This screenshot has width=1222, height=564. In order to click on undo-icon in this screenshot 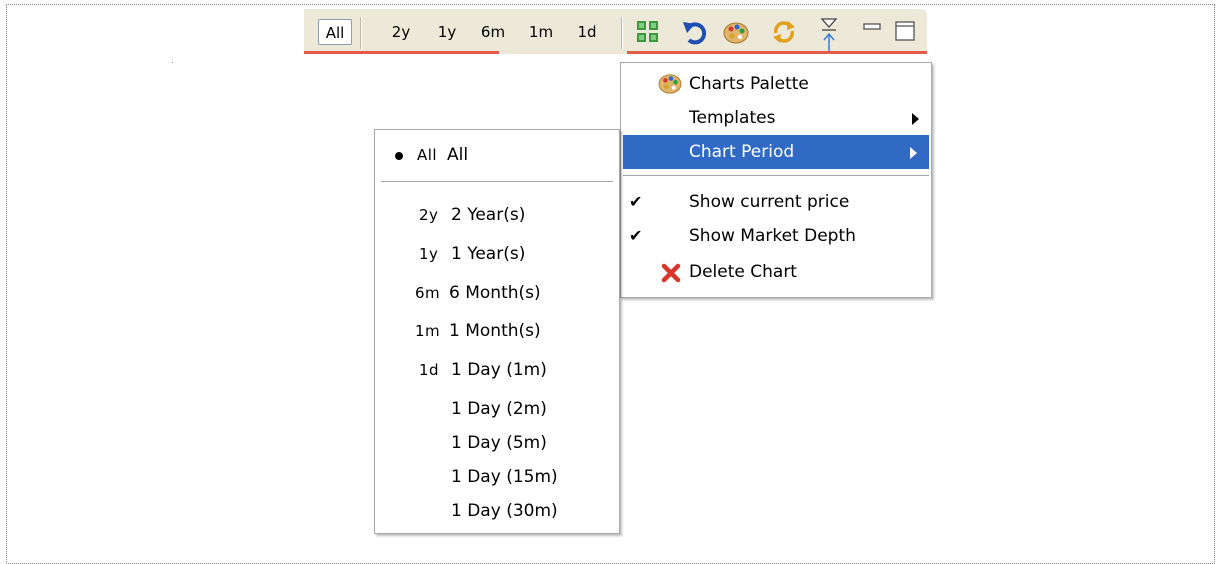, I will do `click(695, 32)`.